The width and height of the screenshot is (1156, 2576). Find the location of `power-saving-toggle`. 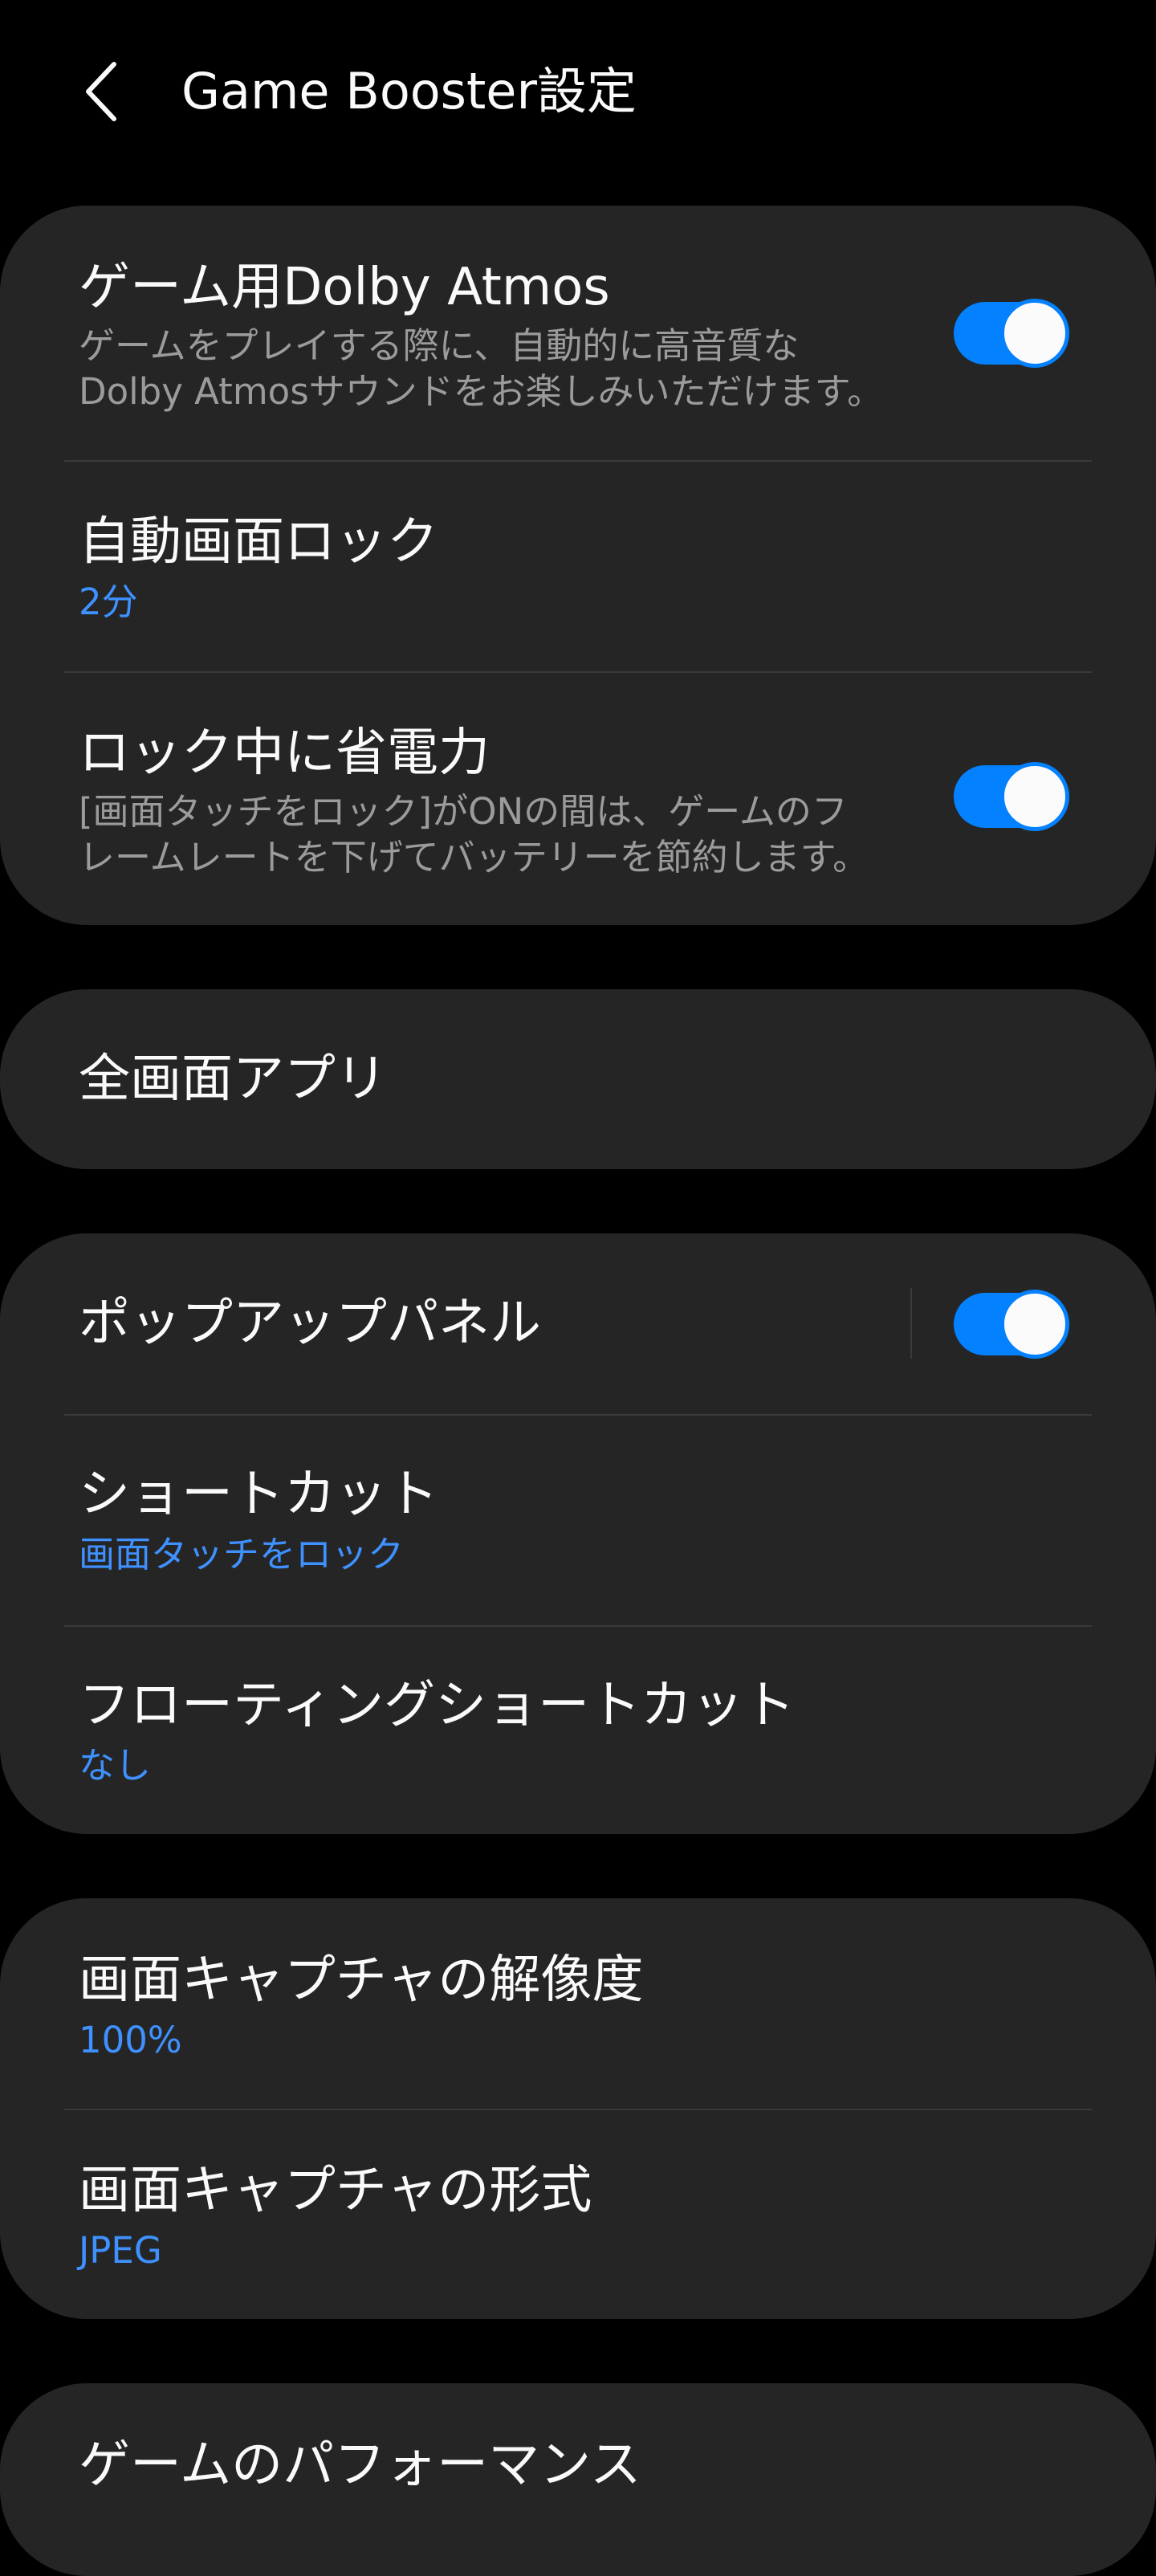

power-saving-toggle is located at coordinates (1011, 796).